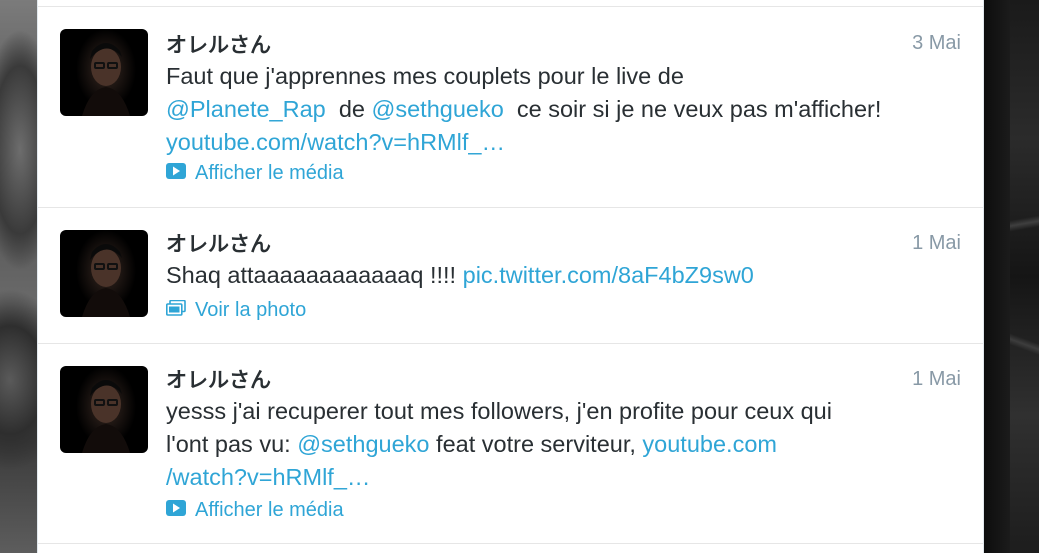 The height and width of the screenshot is (553, 1039). Describe the element at coordinates (228, 444) in the screenshot. I see `tweet-text-segment: l'ont pas vu:` at that location.